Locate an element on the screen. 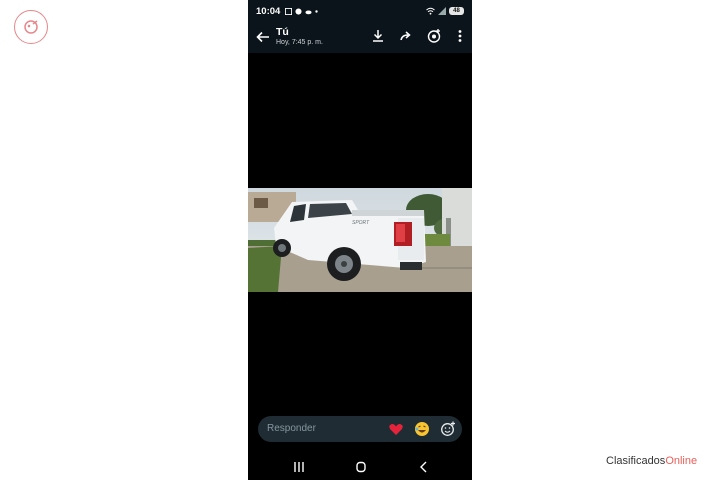  more-notifications-icon is located at coordinates (317, 11).